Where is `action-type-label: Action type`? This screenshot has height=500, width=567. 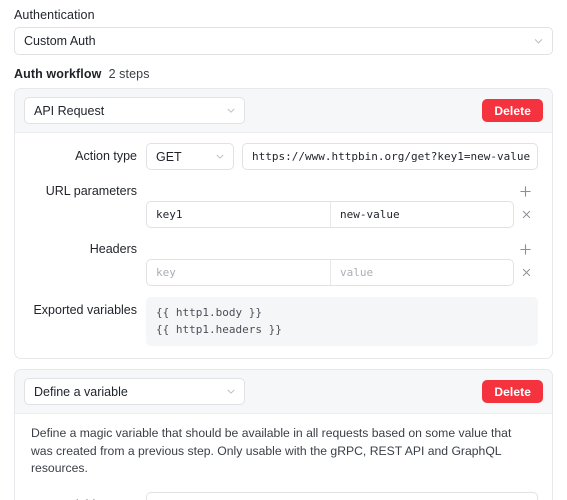
action-type-label: Action type is located at coordinates (106, 156).